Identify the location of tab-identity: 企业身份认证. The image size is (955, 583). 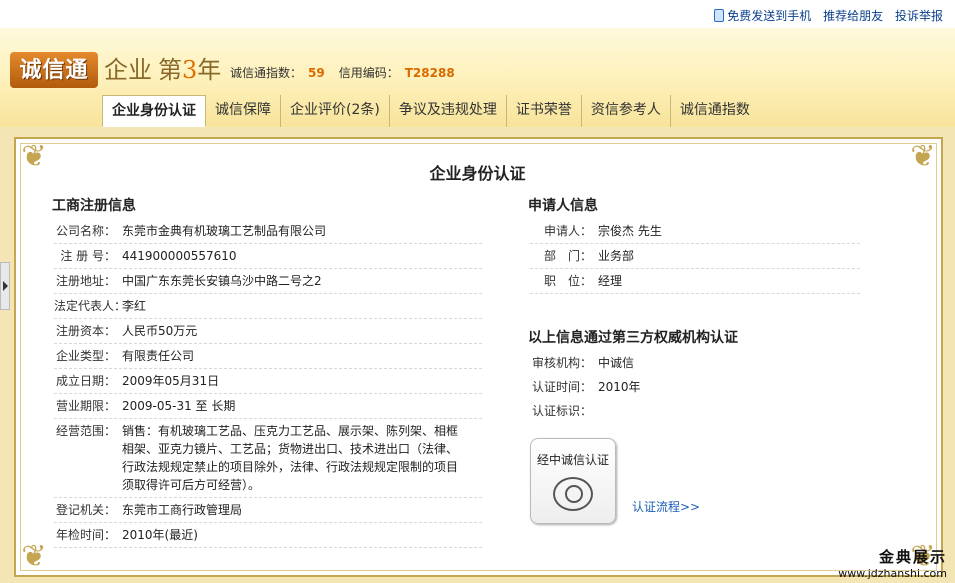
(154, 111).